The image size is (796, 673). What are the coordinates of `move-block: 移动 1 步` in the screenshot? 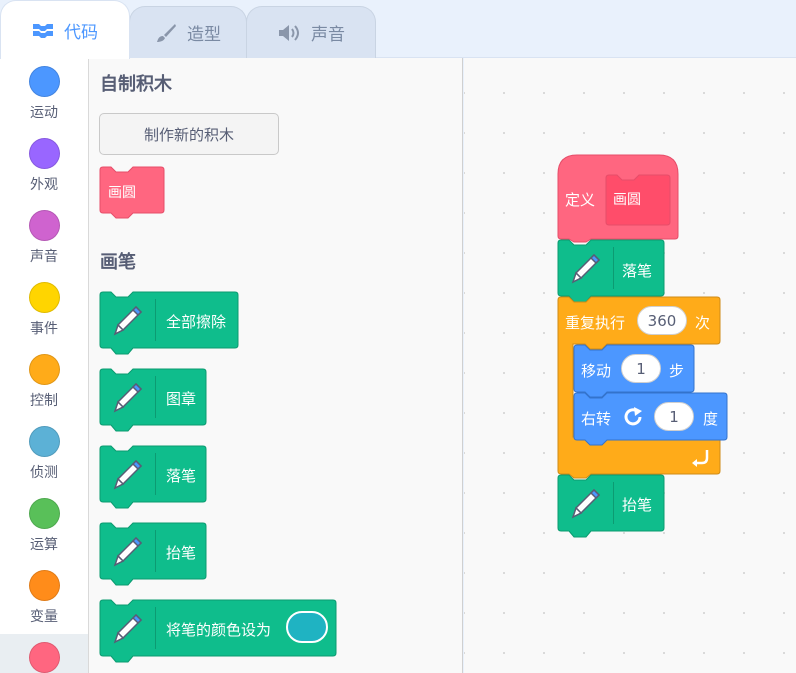 It's located at (635, 371).